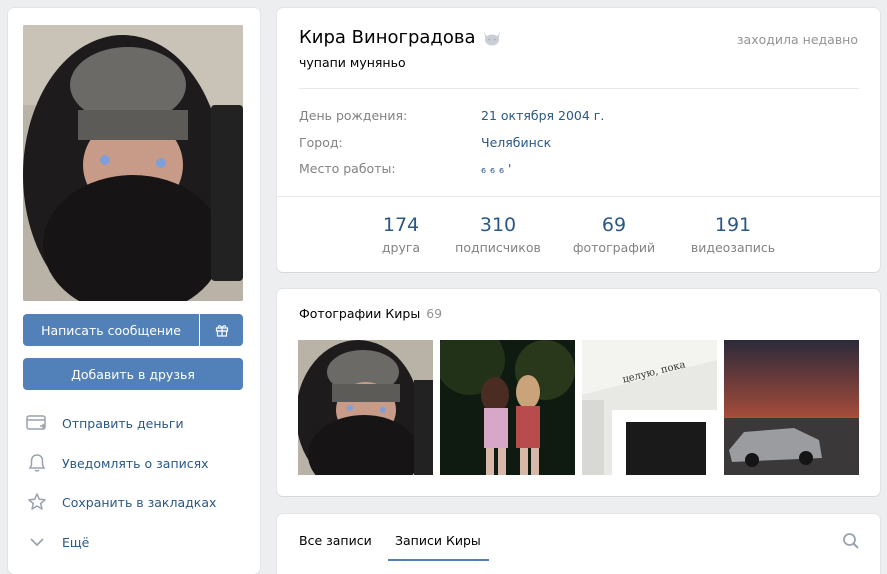  I want to click on write-message-button: Написать сообщение, so click(111, 330).